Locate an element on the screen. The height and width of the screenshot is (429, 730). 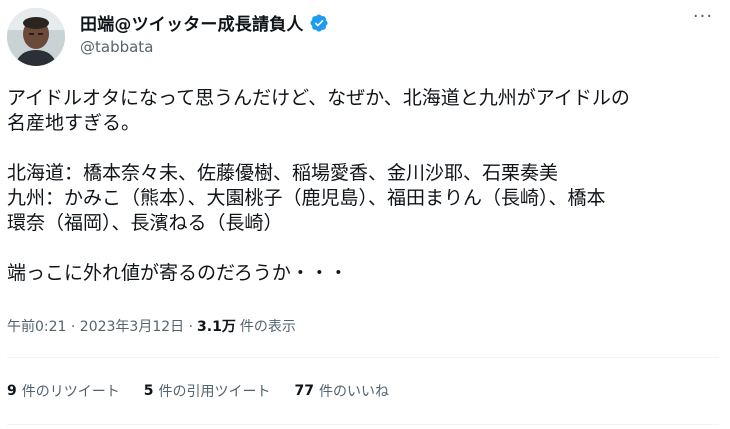
quote-tweets-stat: 5 件の引用ツイート is located at coordinates (207, 391).